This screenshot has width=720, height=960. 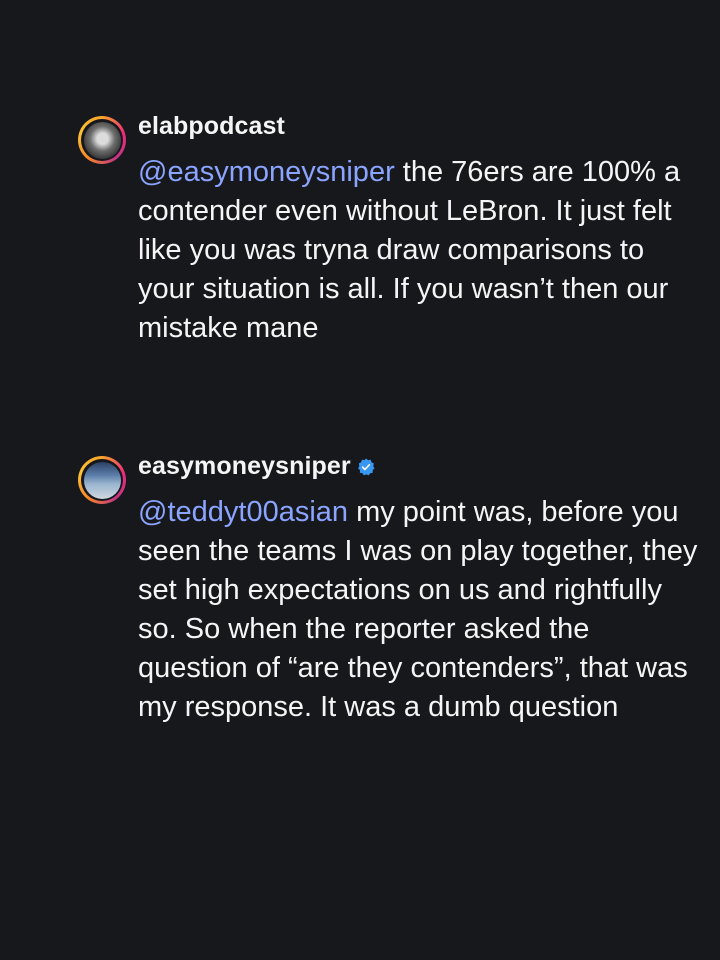 I want to click on username-text: elabpodcast, so click(x=211, y=126).